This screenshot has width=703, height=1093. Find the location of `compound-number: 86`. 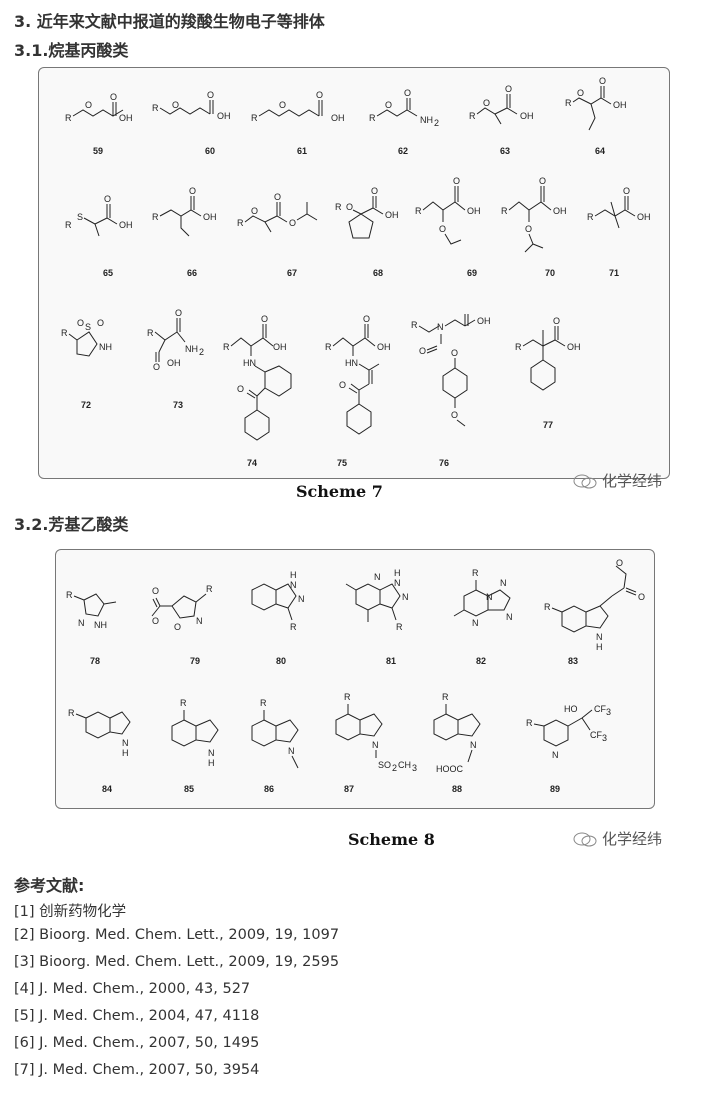

compound-number: 86 is located at coordinates (269, 789).